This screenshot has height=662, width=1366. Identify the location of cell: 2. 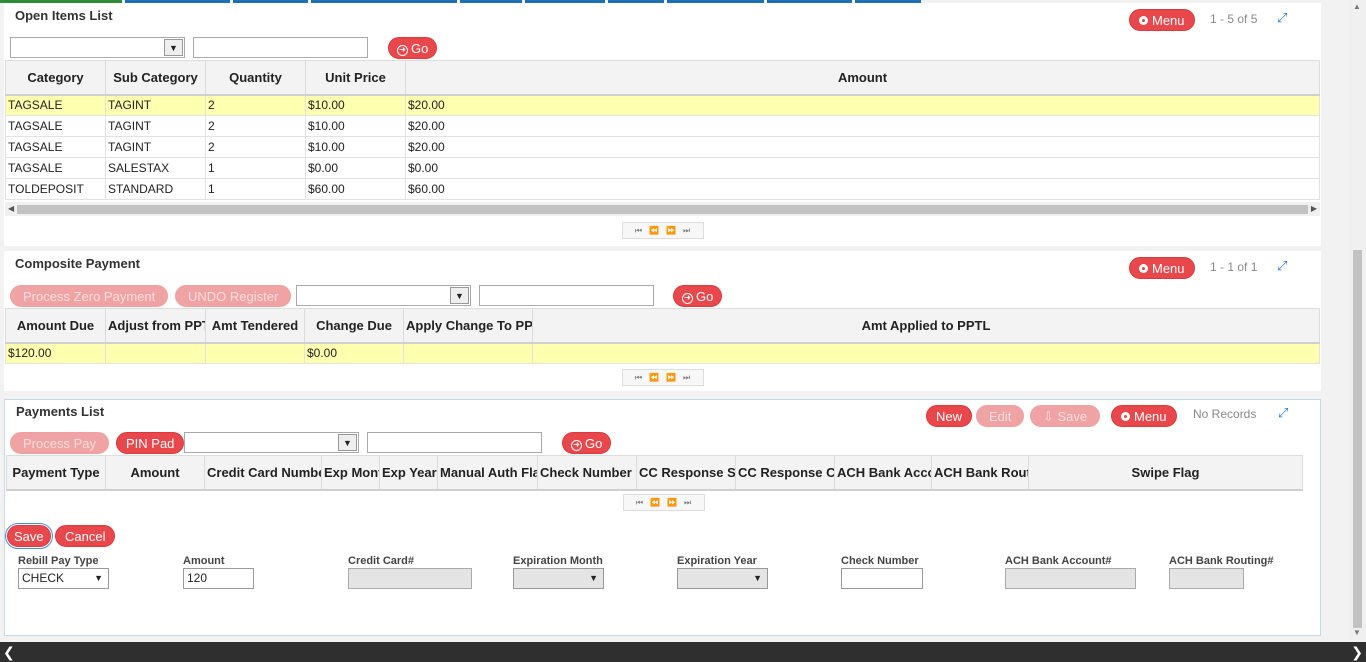
(255, 105).